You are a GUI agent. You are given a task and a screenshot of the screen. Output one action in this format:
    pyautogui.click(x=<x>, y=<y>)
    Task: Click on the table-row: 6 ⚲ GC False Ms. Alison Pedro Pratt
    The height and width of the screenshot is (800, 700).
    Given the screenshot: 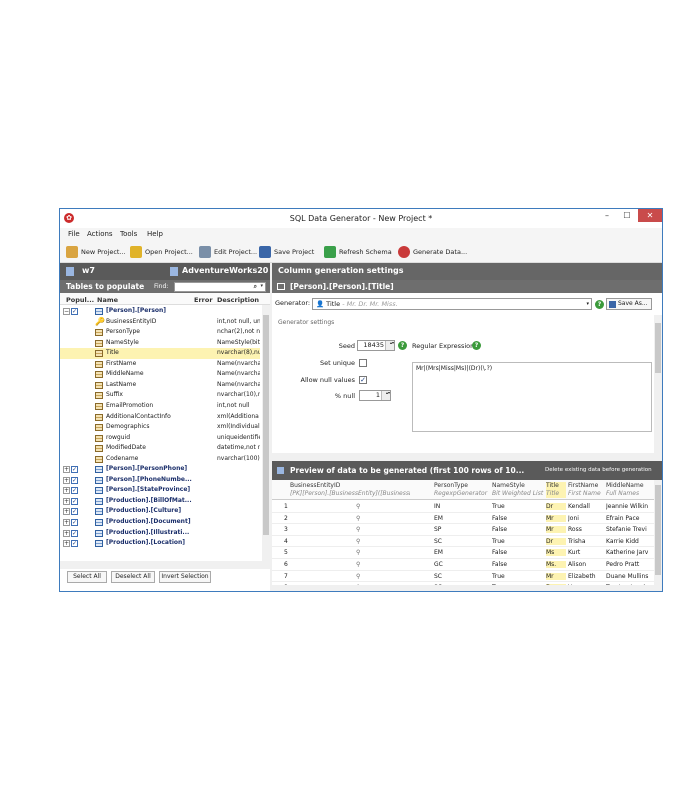 What is the action you would take?
    pyautogui.click(x=463, y=565)
    